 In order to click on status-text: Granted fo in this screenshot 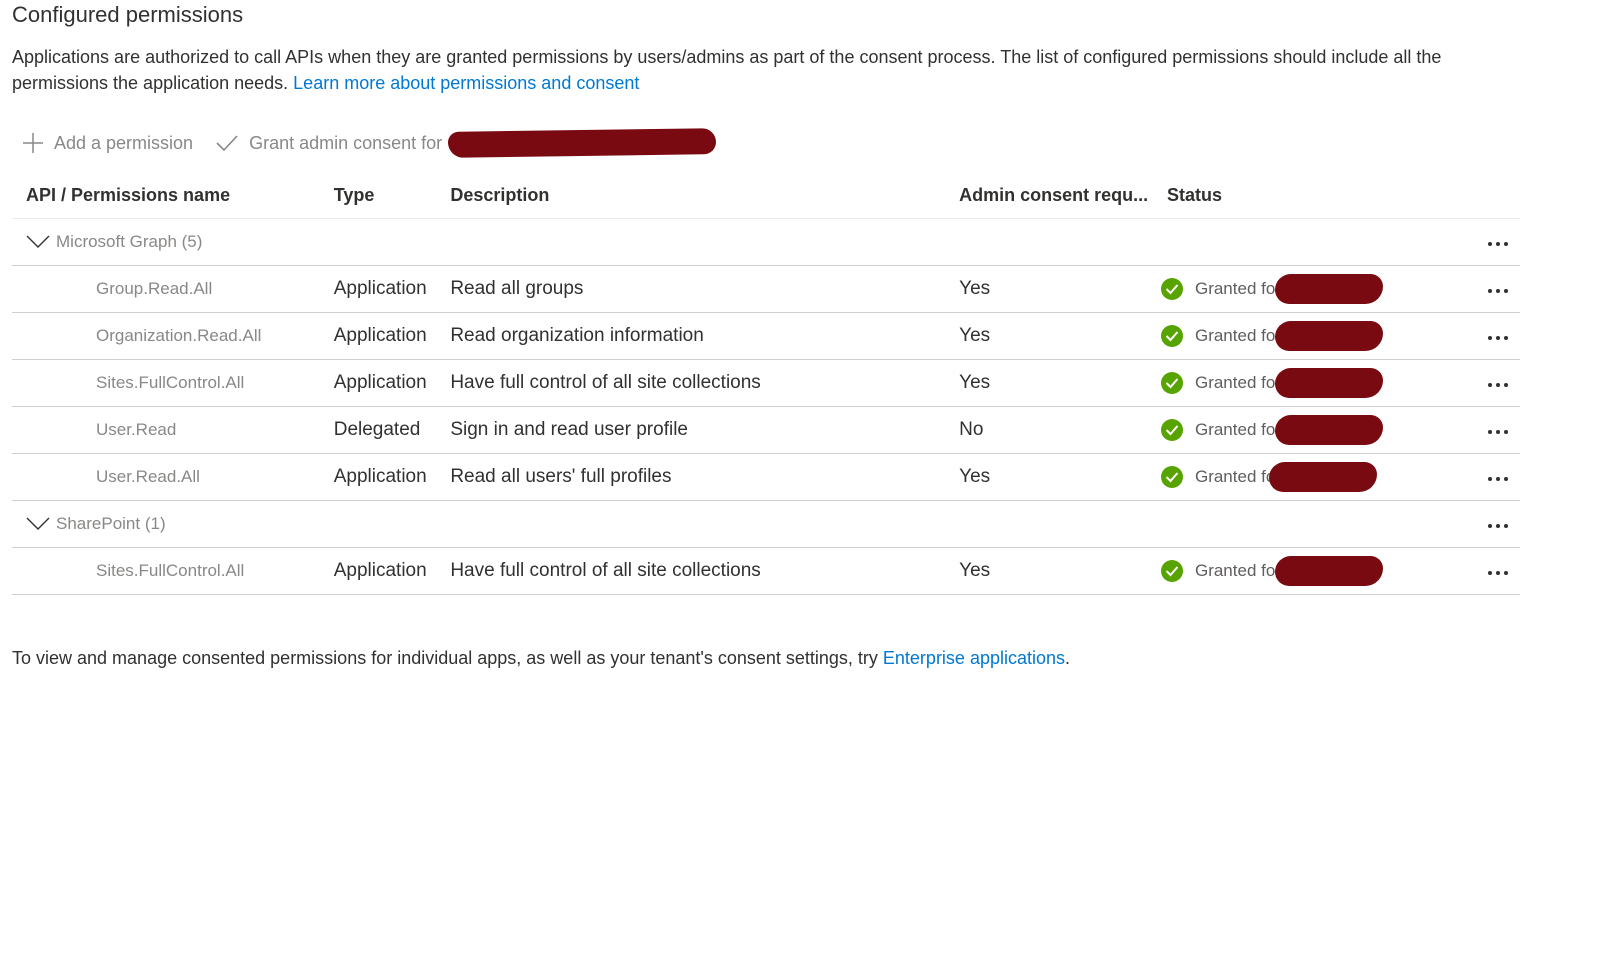, I will do `click(1235, 476)`.